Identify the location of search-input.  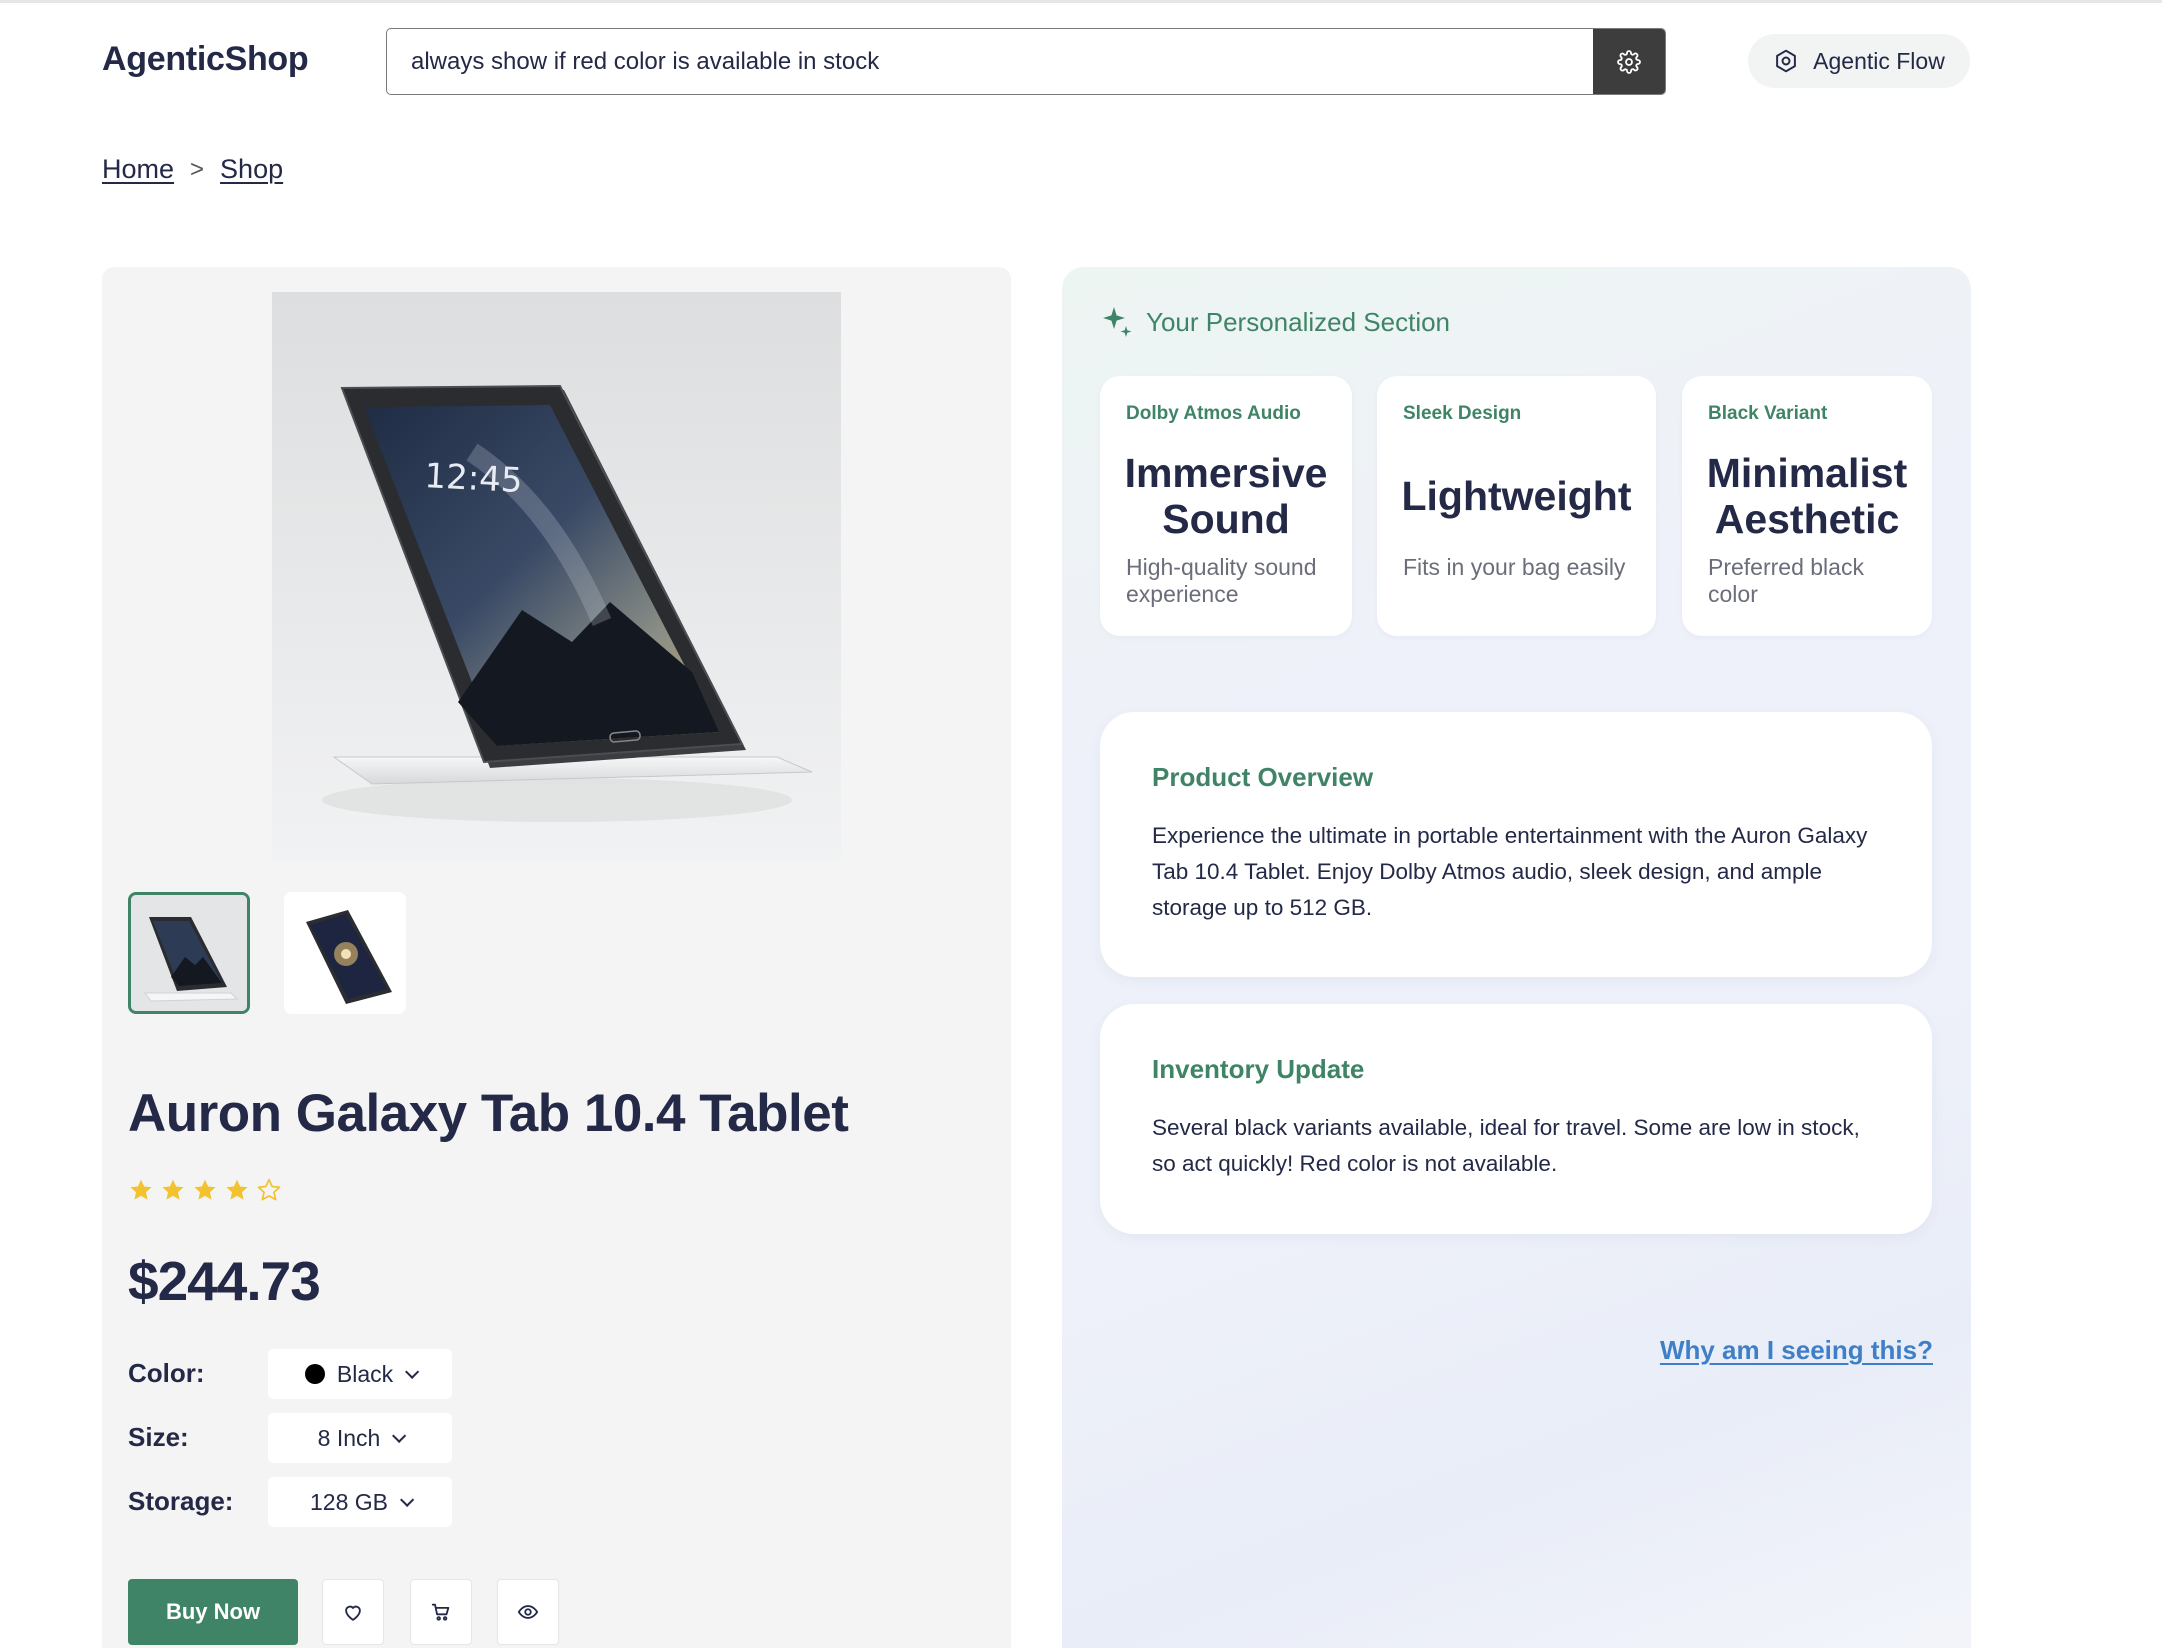
(990, 61).